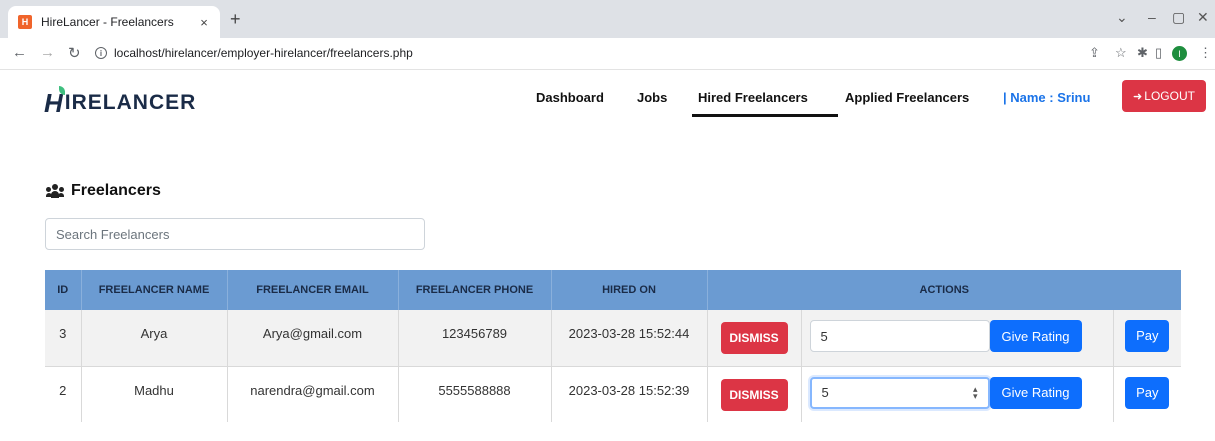 The height and width of the screenshot is (441, 1215). What do you see at coordinates (154, 338) in the screenshot?
I see `cell-name: Arya` at bounding box center [154, 338].